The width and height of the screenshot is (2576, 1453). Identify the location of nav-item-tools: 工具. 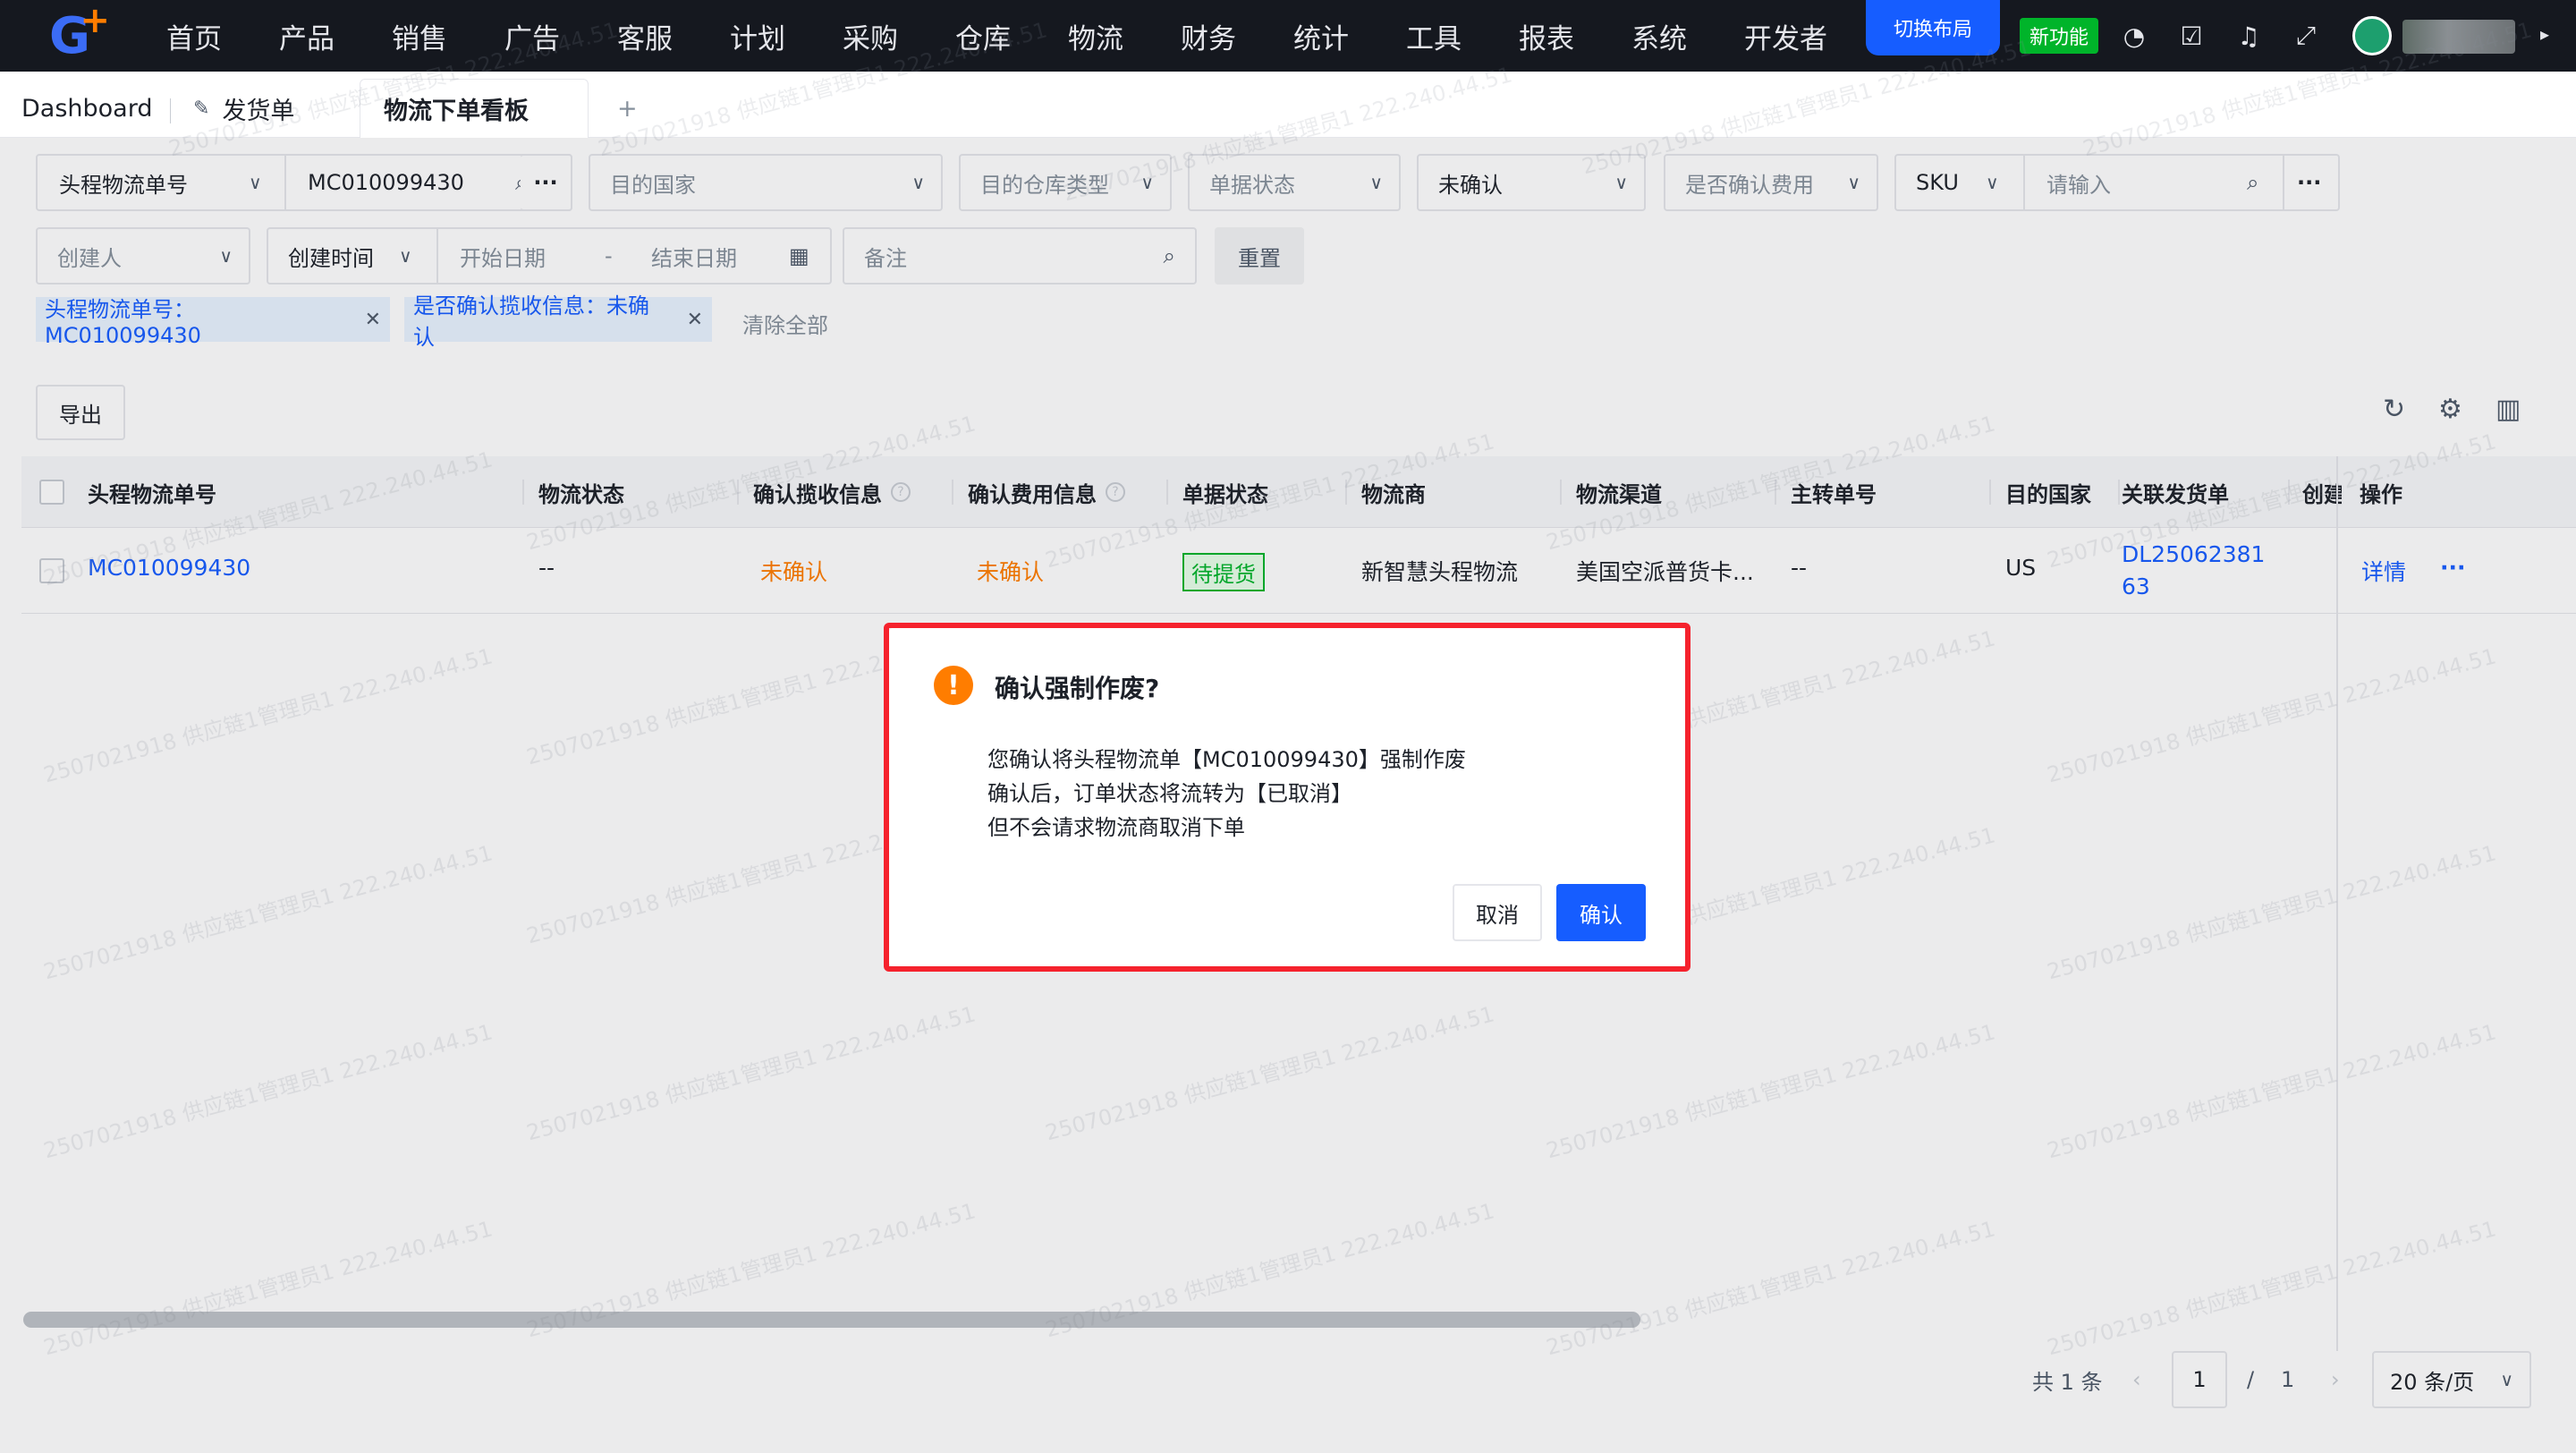
(1434, 36).